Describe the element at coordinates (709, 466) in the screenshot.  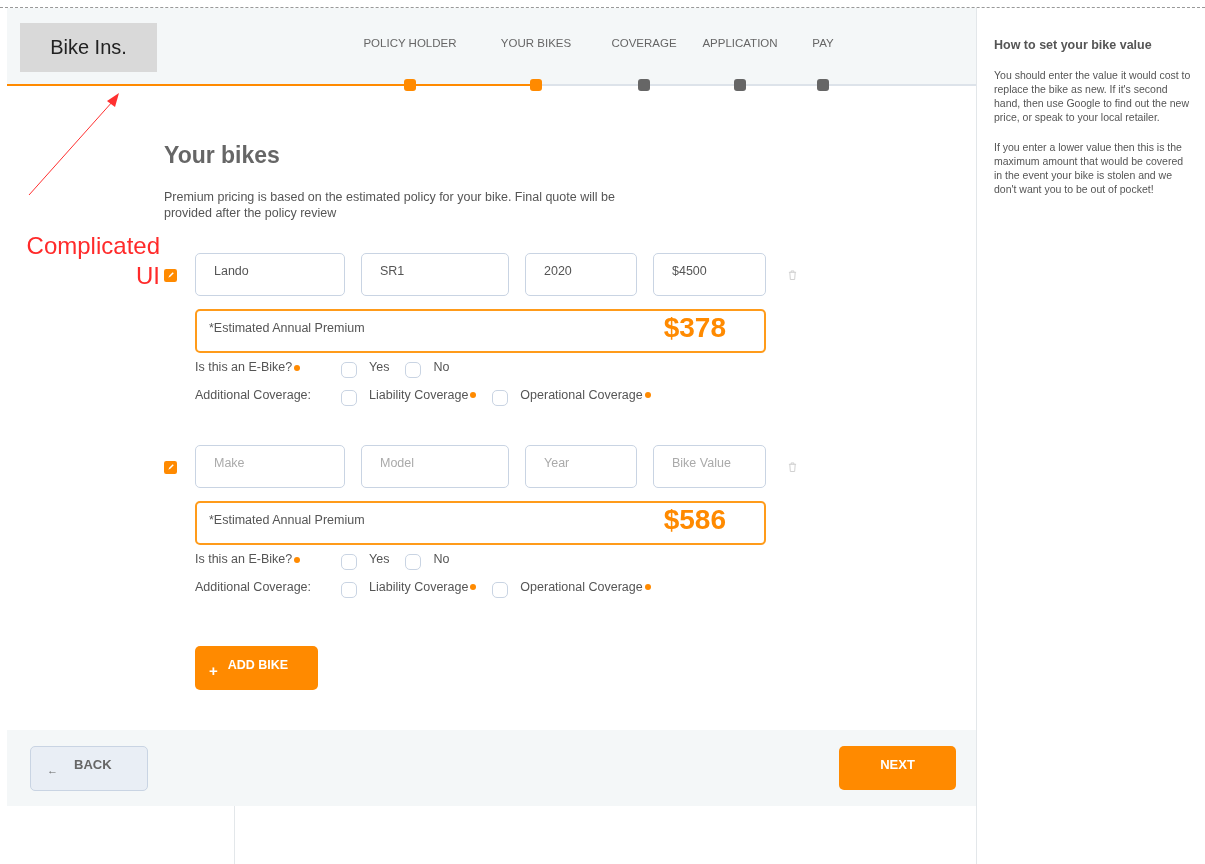
I see `input-field: Bike Value` at that location.